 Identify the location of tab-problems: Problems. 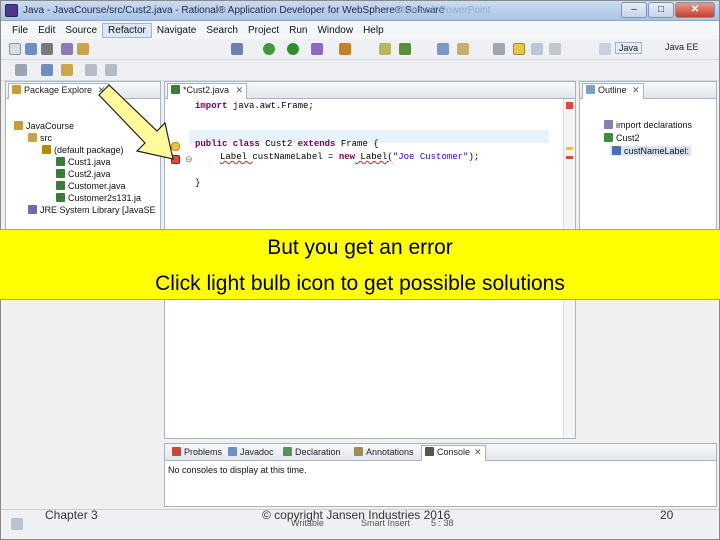
(197, 452).